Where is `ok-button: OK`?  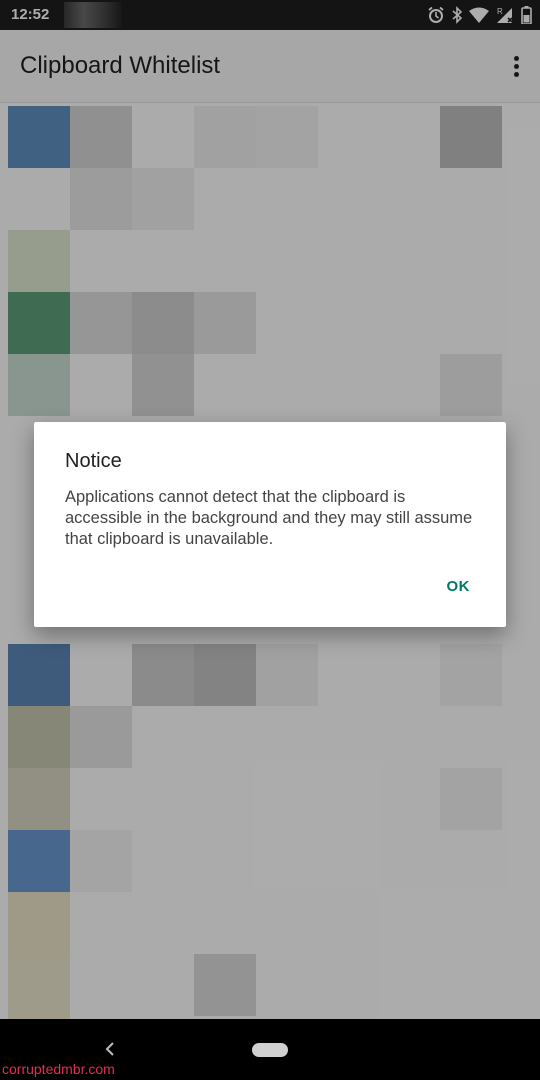 ok-button: OK is located at coordinates (459, 586).